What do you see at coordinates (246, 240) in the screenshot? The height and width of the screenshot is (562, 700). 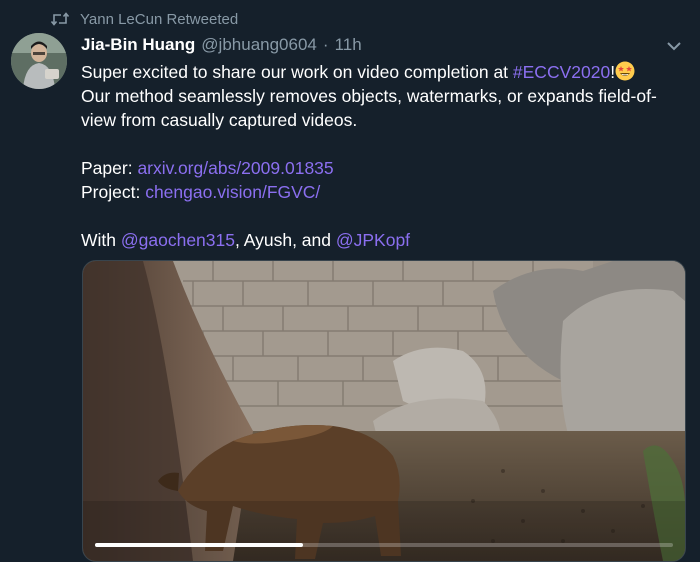 I see `with-line: With @gaochen315, Ayush, and @JPKopf` at bounding box center [246, 240].